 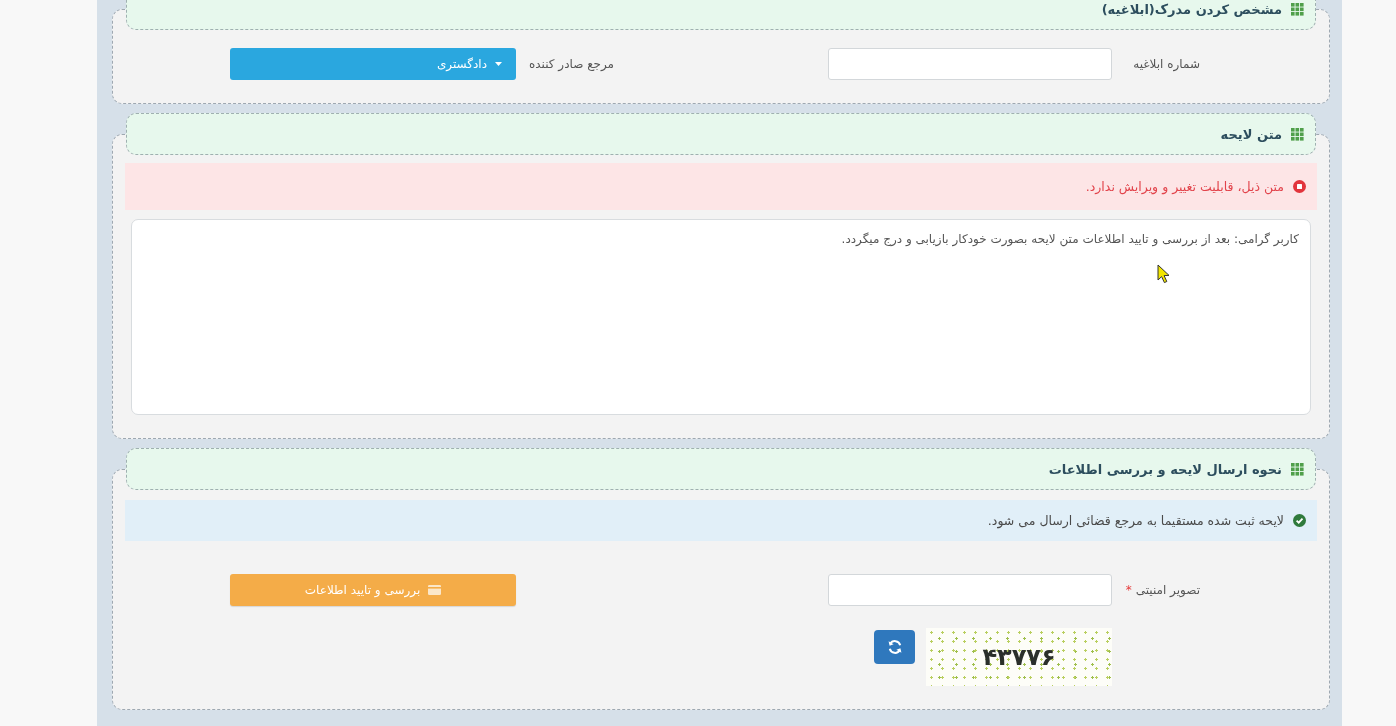 I want to click on refresh-button, so click(x=894, y=647).